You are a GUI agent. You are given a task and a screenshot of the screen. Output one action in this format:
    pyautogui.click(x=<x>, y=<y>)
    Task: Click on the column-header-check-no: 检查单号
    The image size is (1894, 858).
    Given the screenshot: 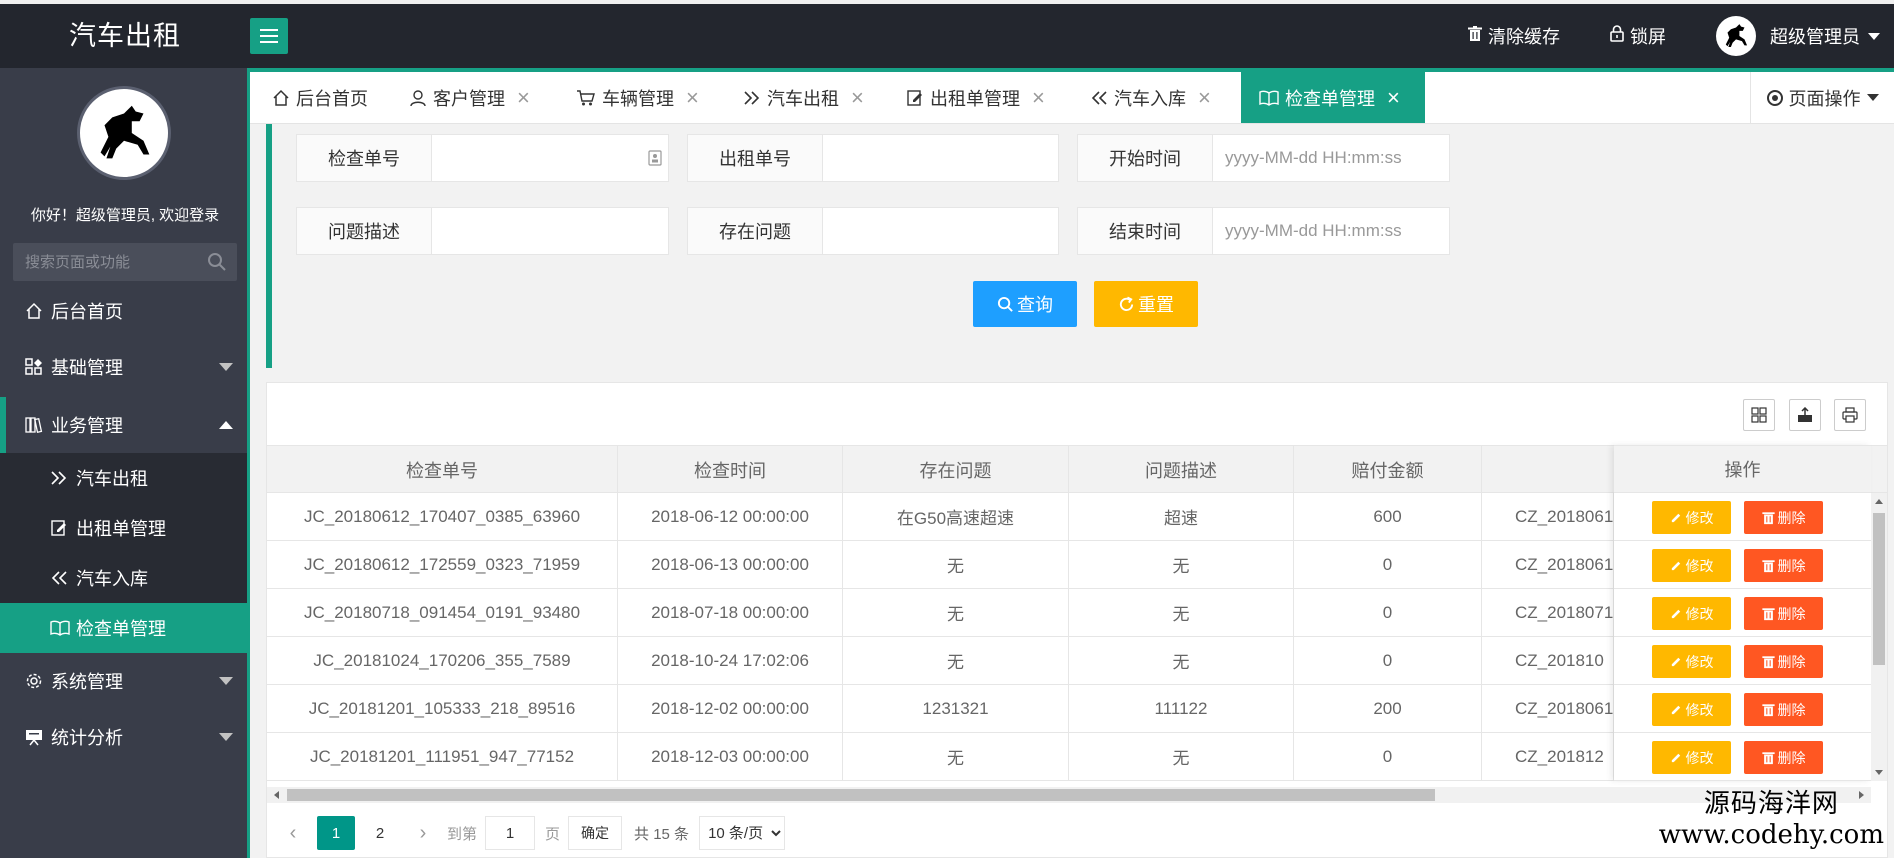 What is the action you would take?
    pyautogui.click(x=442, y=469)
    